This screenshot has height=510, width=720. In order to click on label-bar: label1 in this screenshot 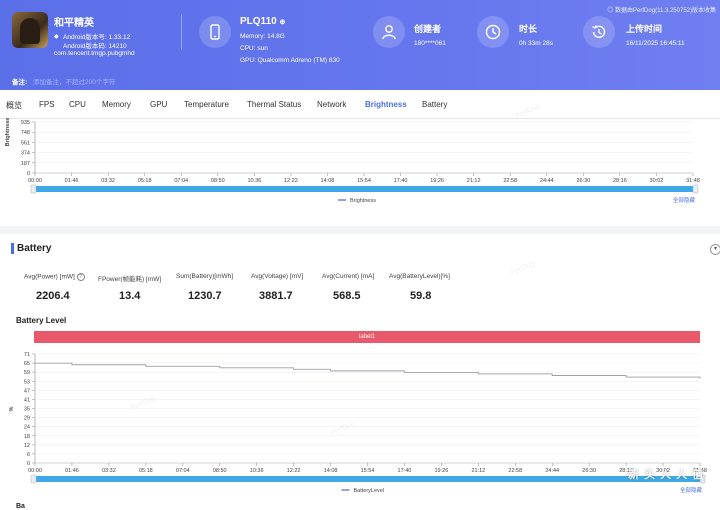, I will do `click(367, 337)`.